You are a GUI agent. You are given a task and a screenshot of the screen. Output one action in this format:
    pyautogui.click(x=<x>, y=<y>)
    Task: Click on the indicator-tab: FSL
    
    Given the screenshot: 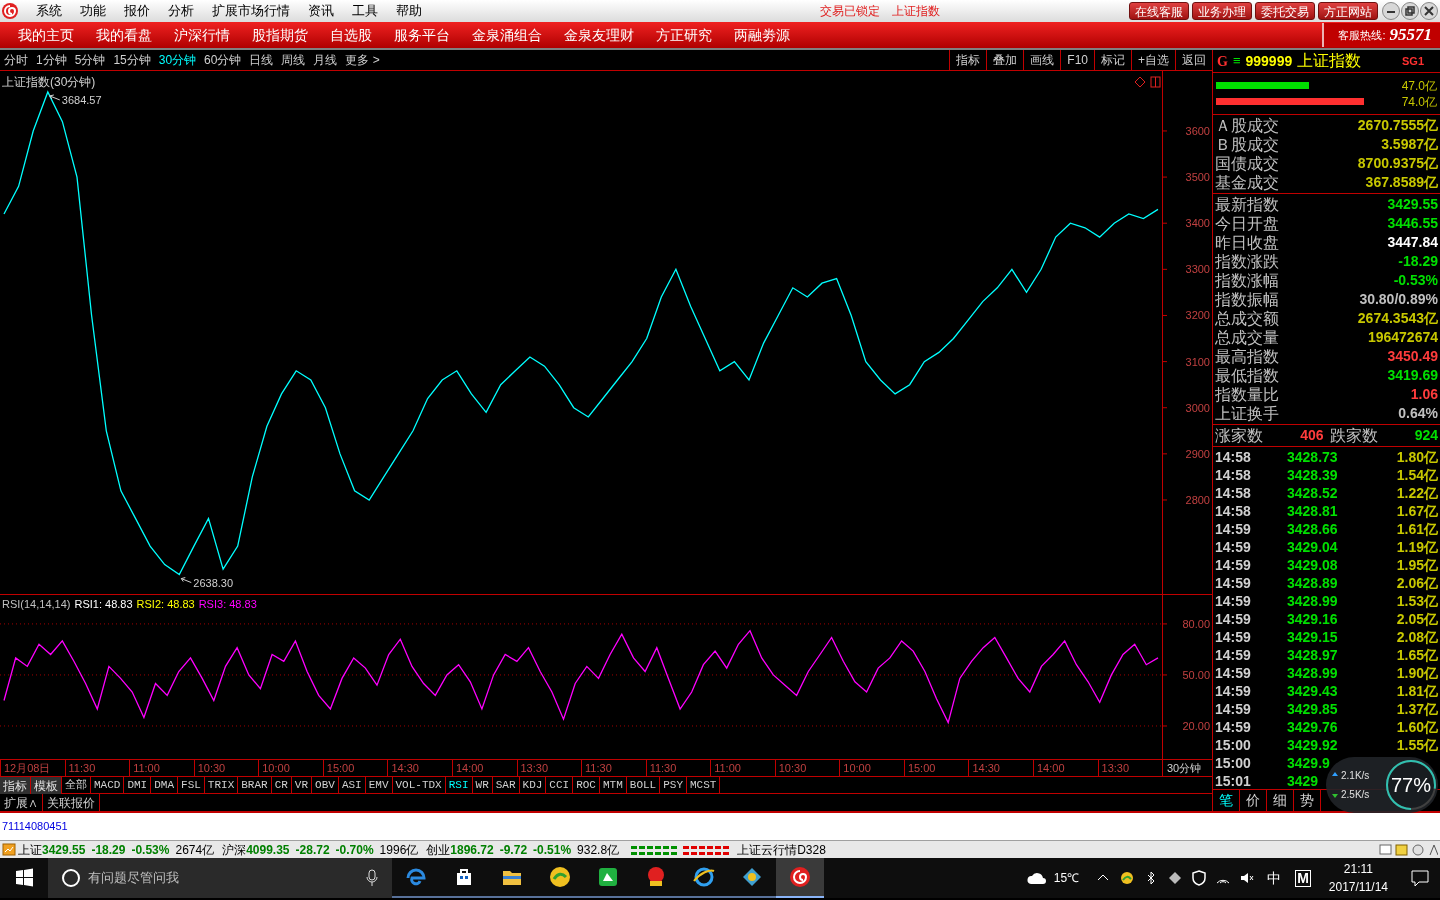 What is the action you would take?
    pyautogui.click(x=191, y=785)
    